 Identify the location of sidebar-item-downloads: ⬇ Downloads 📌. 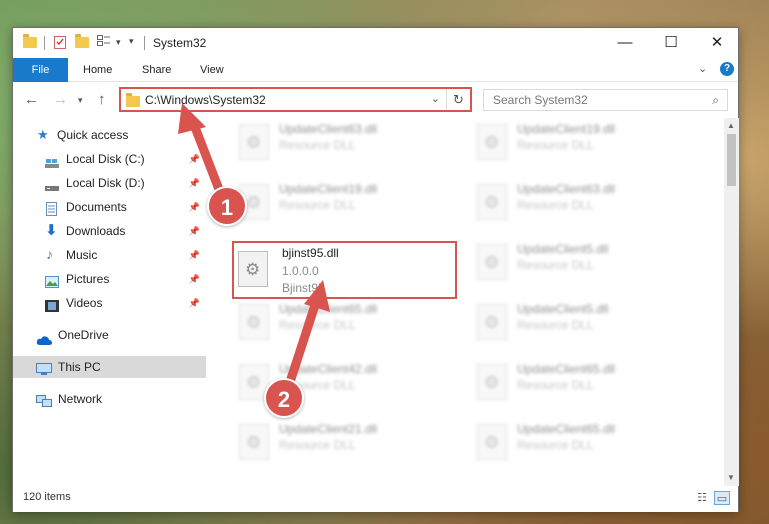
(109, 231).